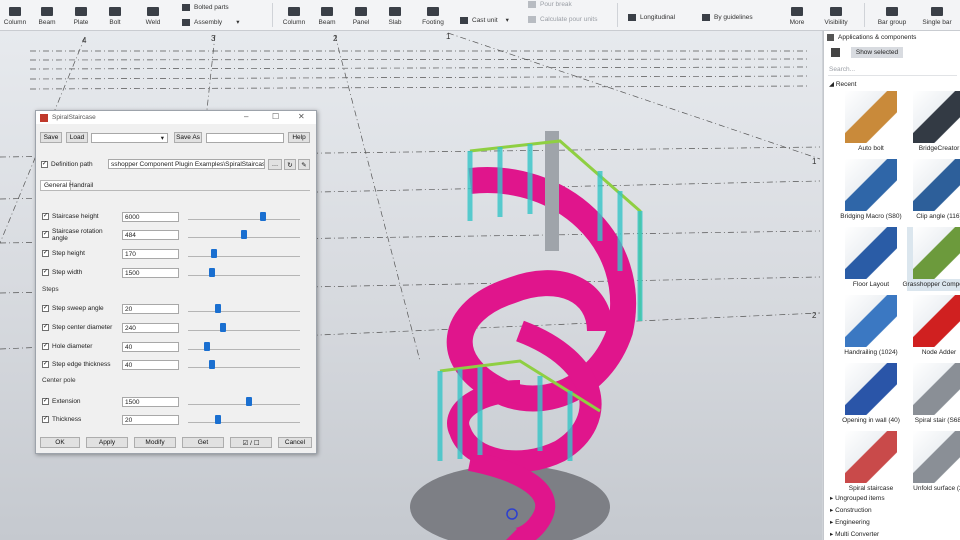  What do you see at coordinates (150, 217) in the screenshot?
I see `parameter-value-input: 6000` at bounding box center [150, 217].